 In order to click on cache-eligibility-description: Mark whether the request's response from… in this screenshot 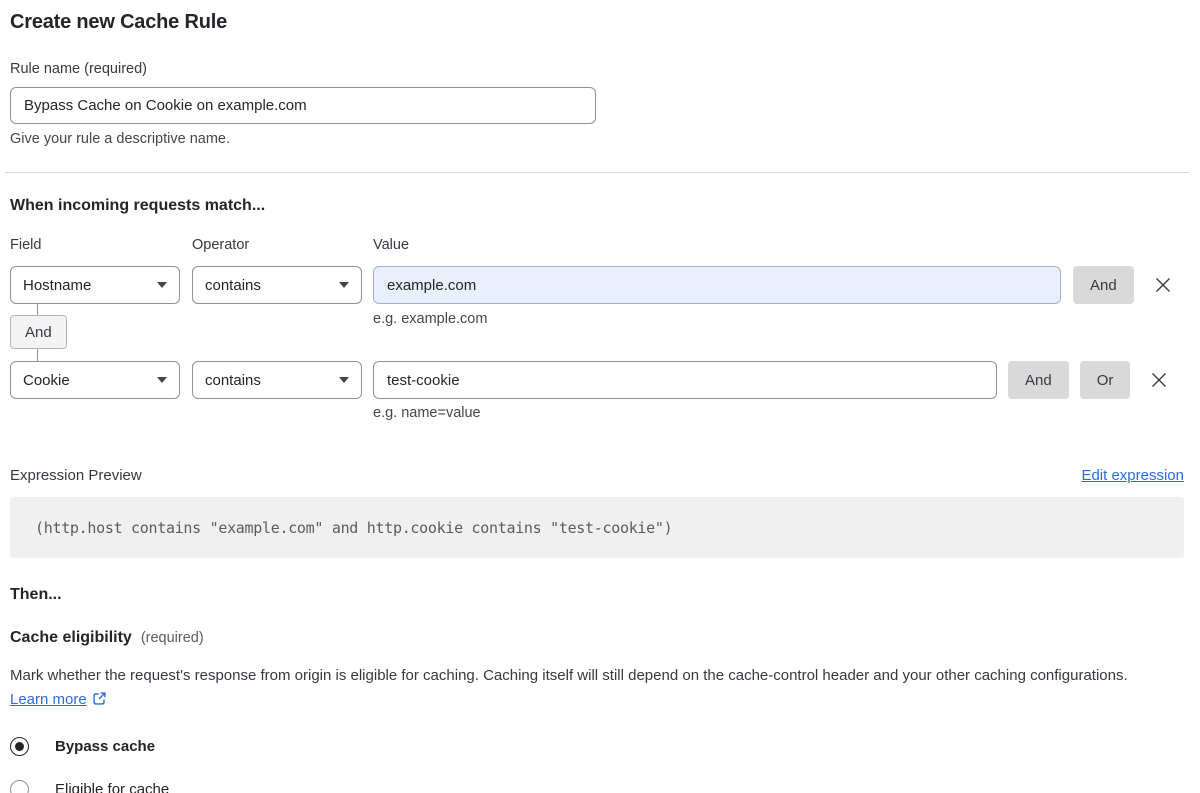, I will do `click(590, 688)`.